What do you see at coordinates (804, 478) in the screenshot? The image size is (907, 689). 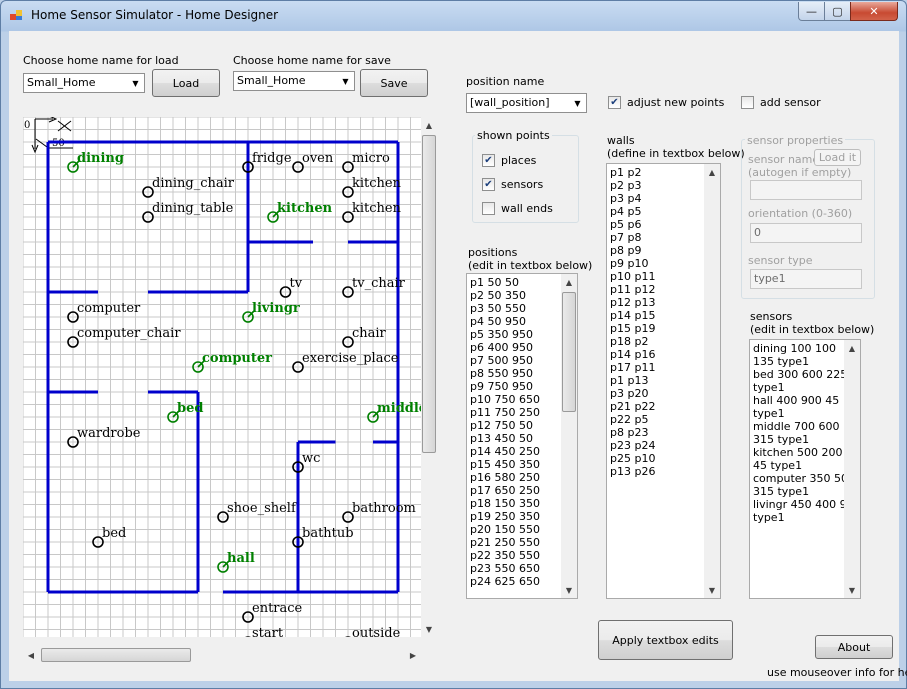 I see `sensor-line: computer 350 500` at bounding box center [804, 478].